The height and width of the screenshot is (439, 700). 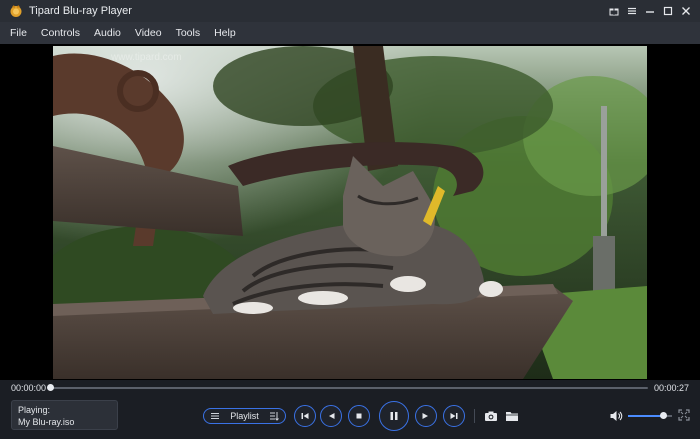 I want to click on menu-audio: Audio, so click(x=107, y=33).